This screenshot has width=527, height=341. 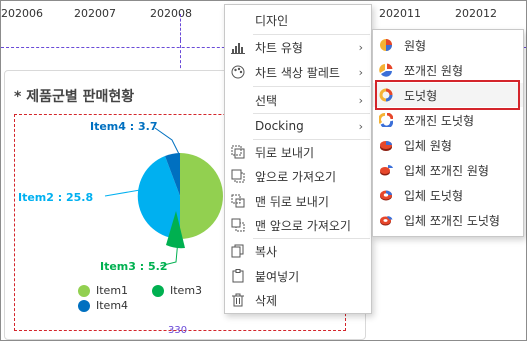 What do you see at coordinates (428, 145) in the screenshot?
I see `submenu-item-label: 입체 원형` at bounding box center [428, 145].